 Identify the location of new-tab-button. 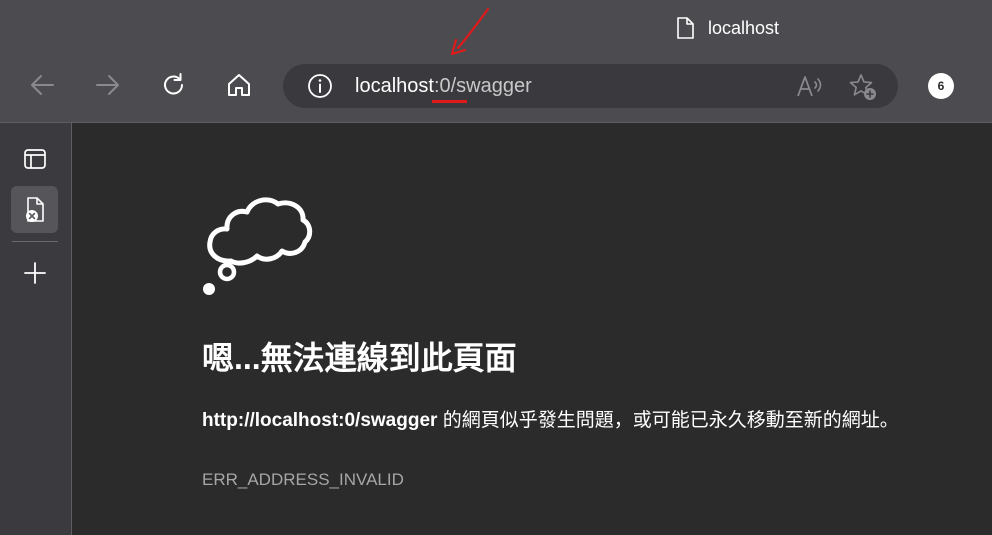
(34, 272).